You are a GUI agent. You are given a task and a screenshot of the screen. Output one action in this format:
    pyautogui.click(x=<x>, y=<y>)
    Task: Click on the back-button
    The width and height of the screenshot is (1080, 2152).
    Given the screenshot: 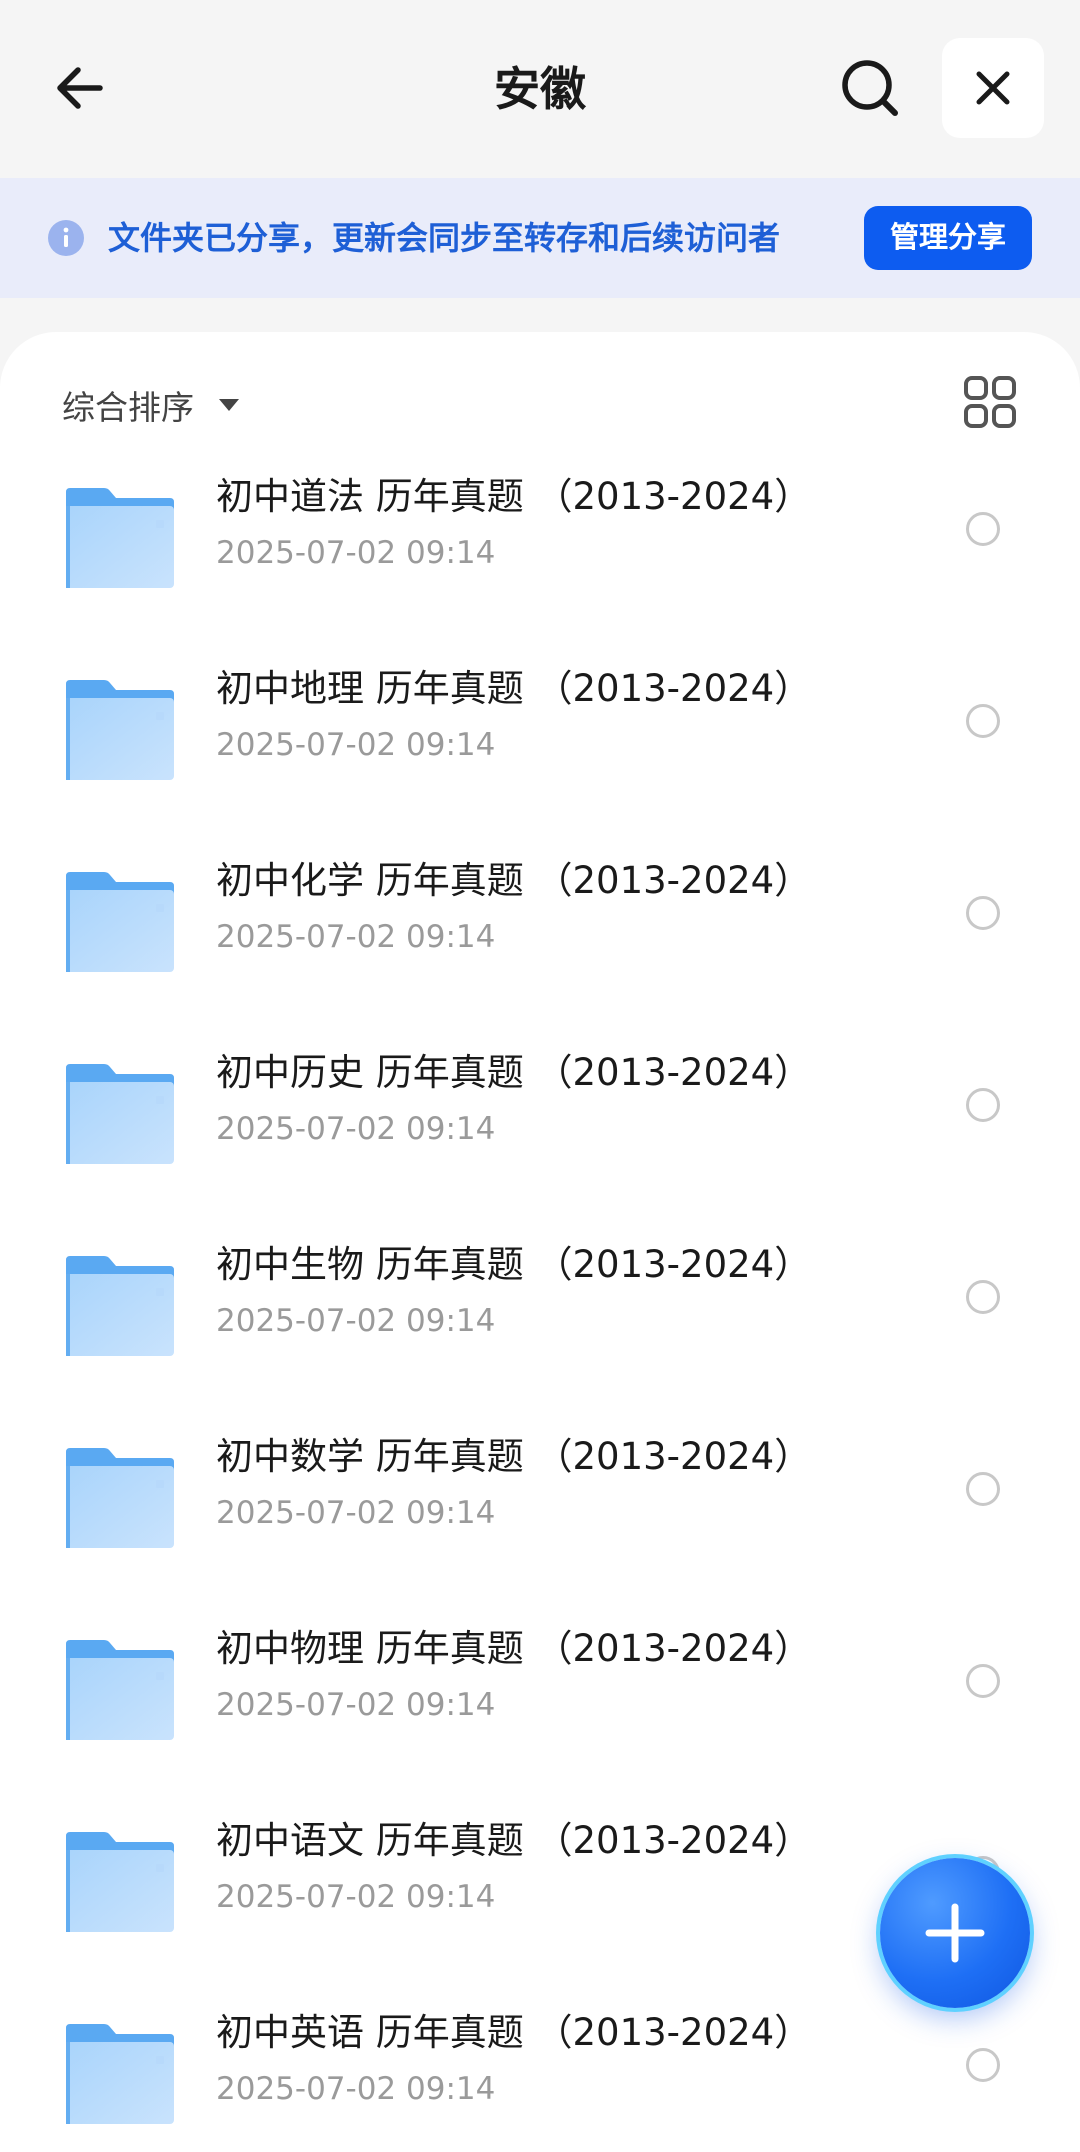 What is the action you would take?
    pyautogui.click(x=80, y=88)
    